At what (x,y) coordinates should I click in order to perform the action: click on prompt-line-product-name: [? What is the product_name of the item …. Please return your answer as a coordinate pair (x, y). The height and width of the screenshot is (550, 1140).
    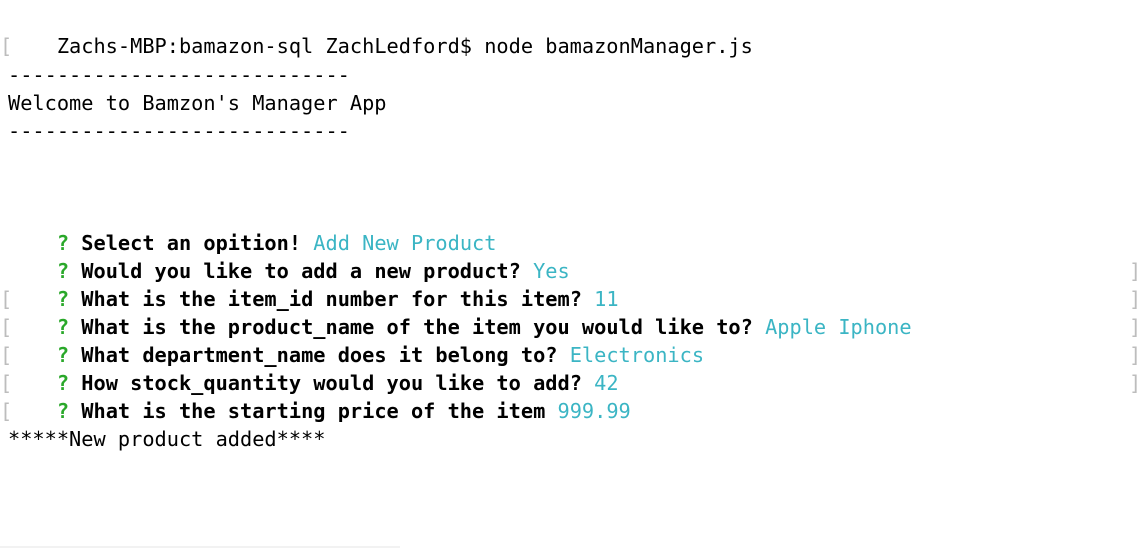
    Looking at the image, I should click on (570, 312).